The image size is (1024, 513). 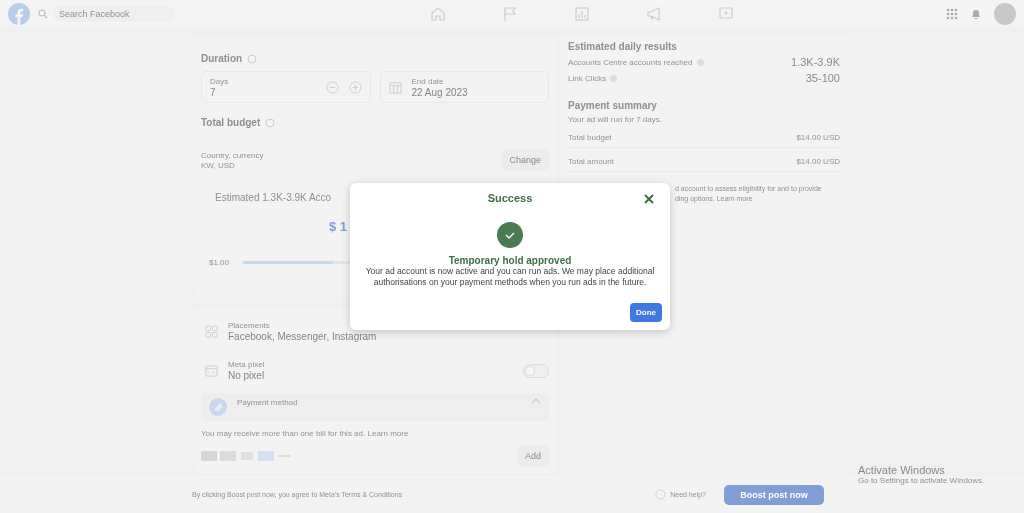 What do you see at coordinates (591, 161) in the screenshot?
I see `summary-label: Total amount` at bounding box center [591, 161].